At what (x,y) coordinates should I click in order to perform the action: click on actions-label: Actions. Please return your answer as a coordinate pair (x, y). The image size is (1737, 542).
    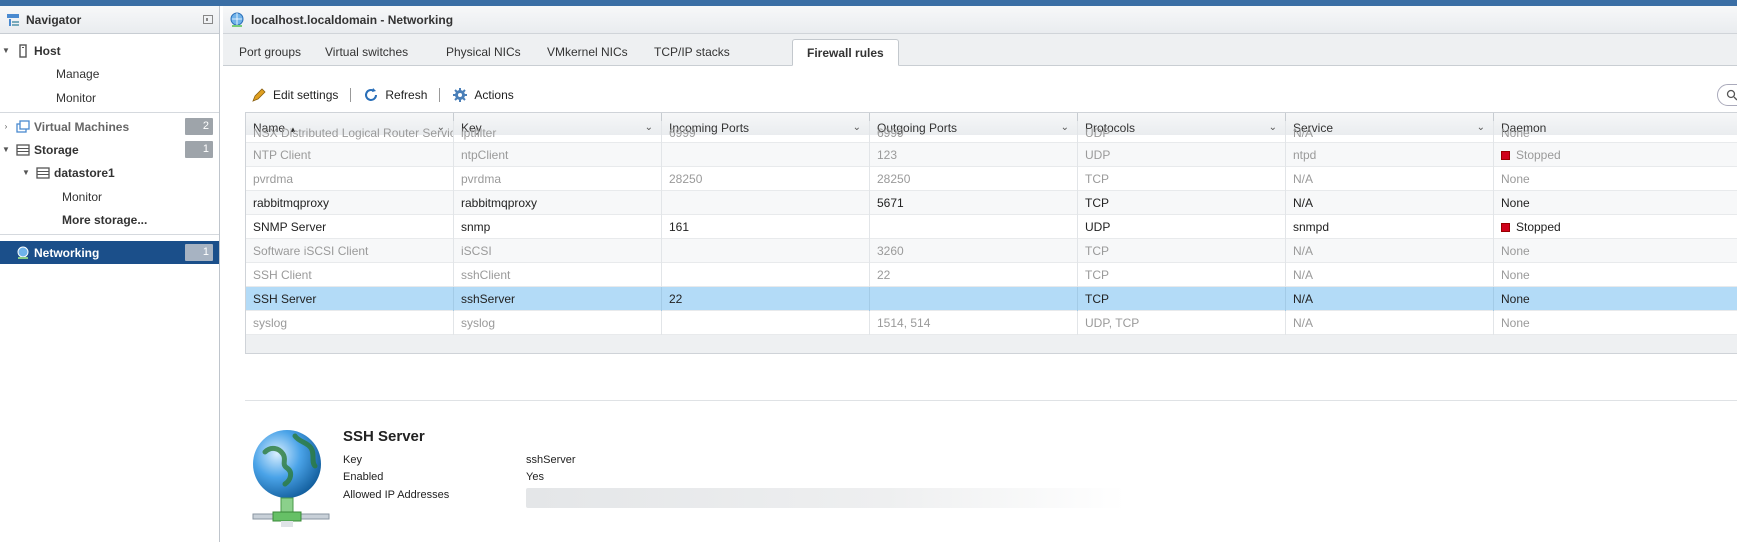
    Looking at the image, I should click on (494, 95).